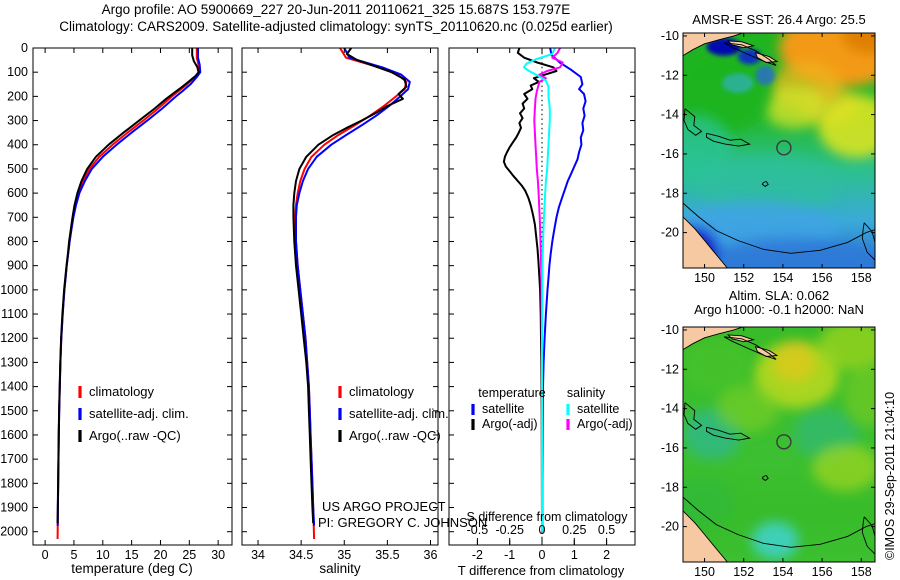 This screenshot has width=900, height=580. What do you see at coordinates (384, 506) in the screenshot?
I see `project-note: US ARGO PROJECT` at bounding box center [384, 506].